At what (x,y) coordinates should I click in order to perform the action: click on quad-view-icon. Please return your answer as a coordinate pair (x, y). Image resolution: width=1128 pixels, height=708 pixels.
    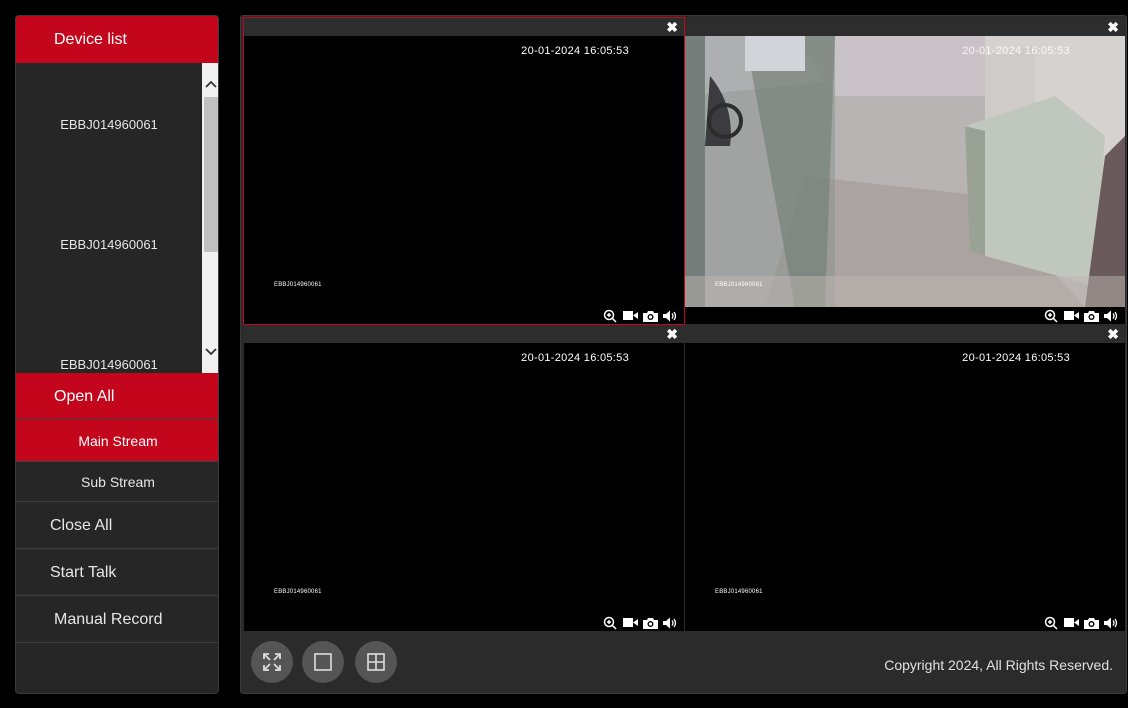
    Looking at the image, I should click on (376, 662).